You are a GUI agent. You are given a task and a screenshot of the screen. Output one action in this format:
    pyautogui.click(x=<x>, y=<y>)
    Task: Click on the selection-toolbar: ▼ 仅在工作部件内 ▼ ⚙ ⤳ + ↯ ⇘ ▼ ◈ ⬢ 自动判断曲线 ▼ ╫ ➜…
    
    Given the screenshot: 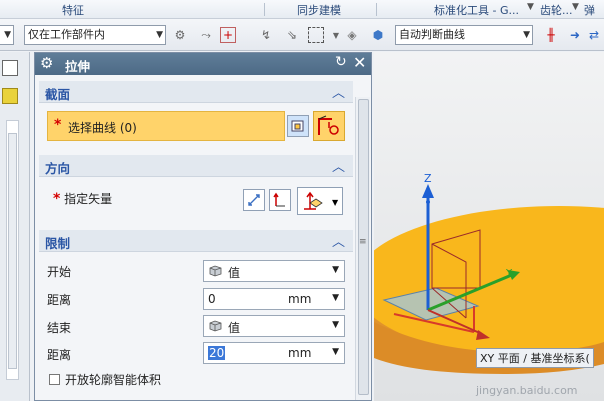 What is the action you would take?
    pyautogui.click(x=302, y=35)
    